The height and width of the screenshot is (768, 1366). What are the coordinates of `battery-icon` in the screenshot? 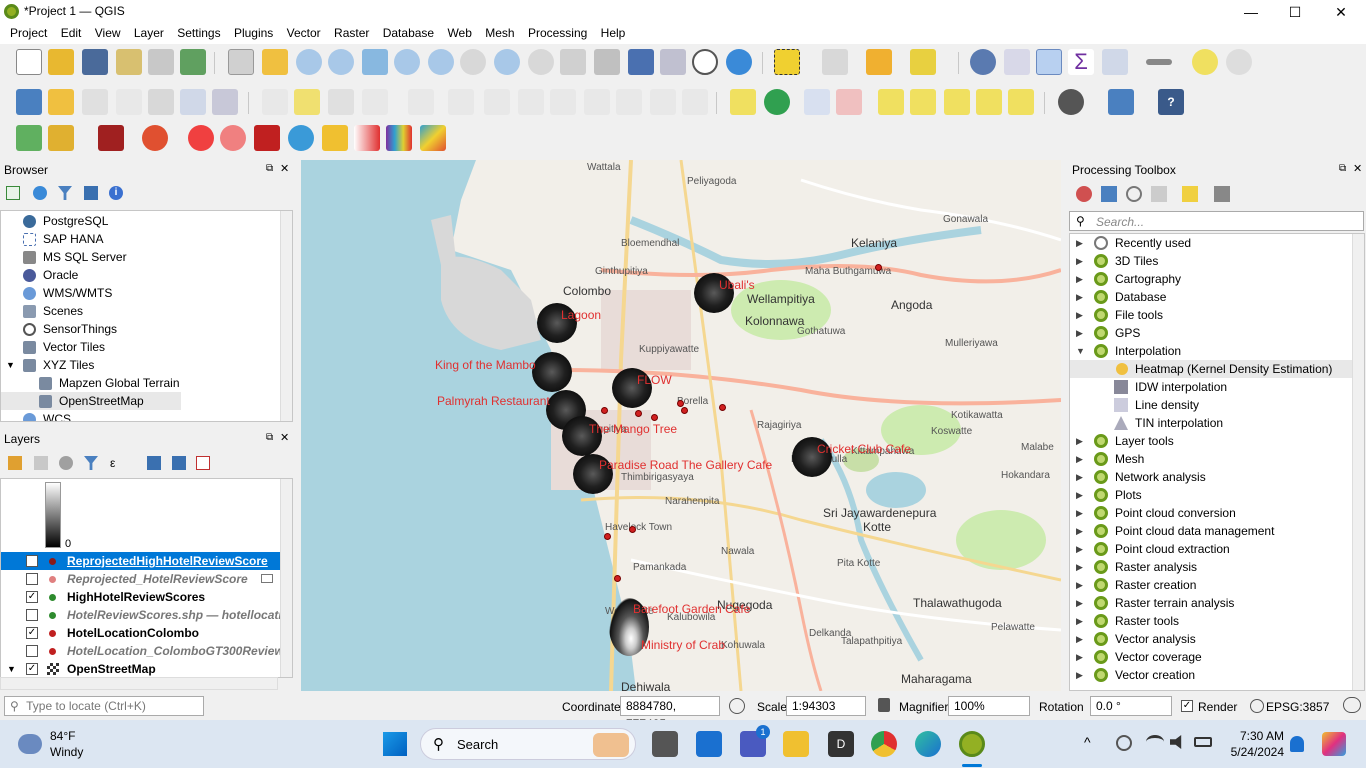 It's located at (1203, 742).